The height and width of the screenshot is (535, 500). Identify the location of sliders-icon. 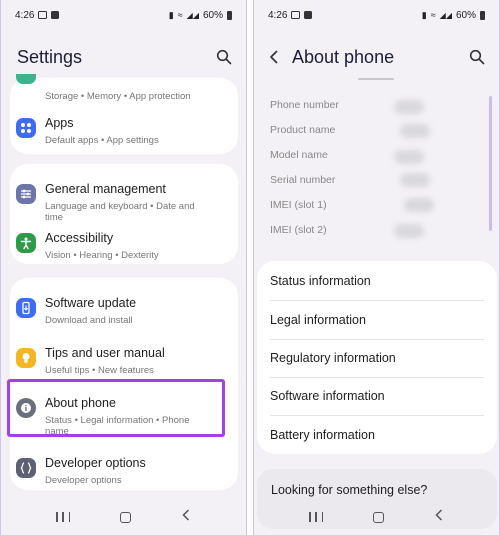
(26, 194).